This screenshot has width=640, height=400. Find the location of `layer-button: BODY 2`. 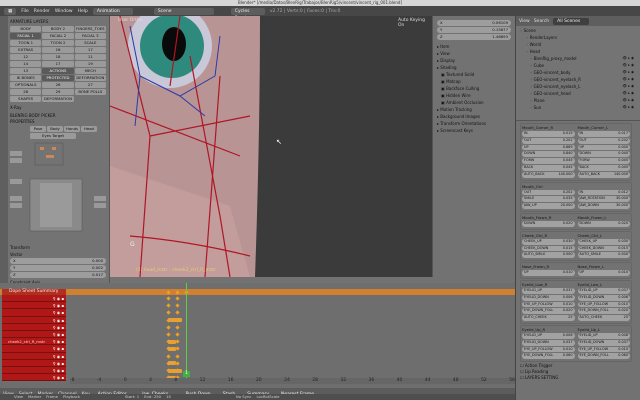

layer-button: BODY 2 is located at coordinates (58, 29).